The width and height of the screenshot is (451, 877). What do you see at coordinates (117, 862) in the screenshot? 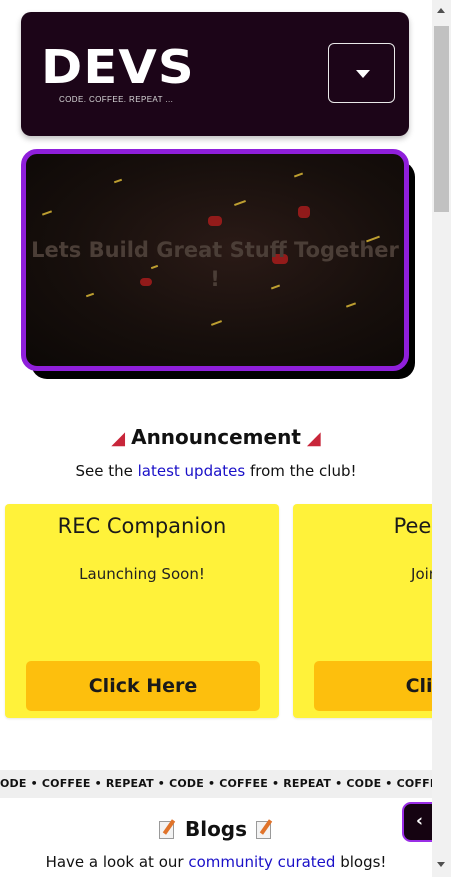
I see `subtitle-text: Have a look at our` at bounding box center [117, 862].